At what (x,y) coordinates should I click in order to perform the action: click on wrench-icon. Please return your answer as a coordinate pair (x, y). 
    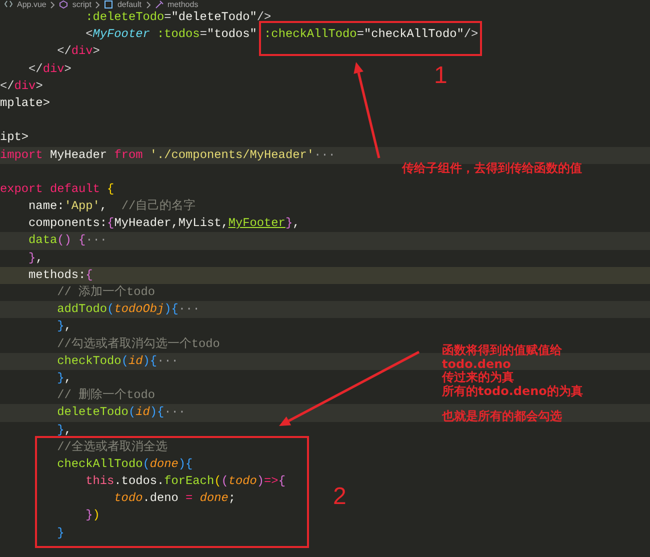
    Looking at the image, I should click on (159, 4).